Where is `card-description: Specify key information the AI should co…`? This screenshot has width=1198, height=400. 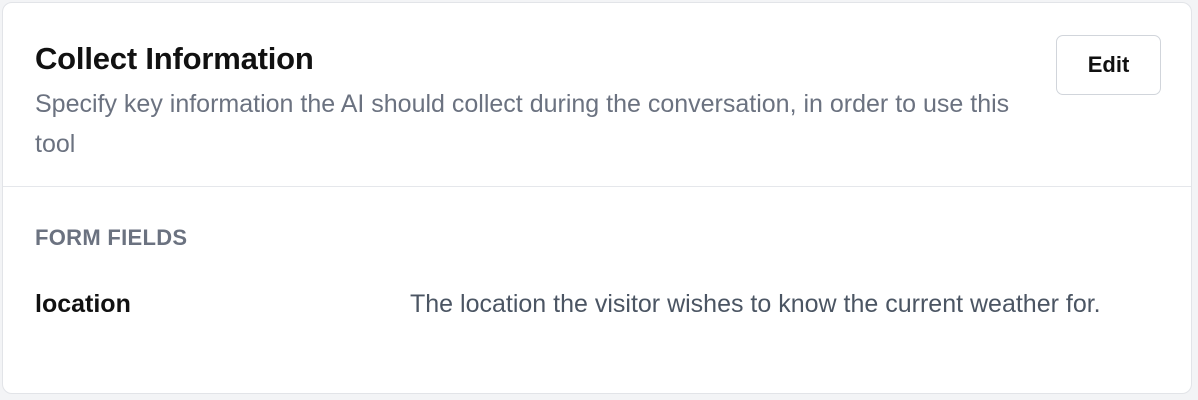
card-description: Specify key information the AI should co… is located at coordinates (522, 124).